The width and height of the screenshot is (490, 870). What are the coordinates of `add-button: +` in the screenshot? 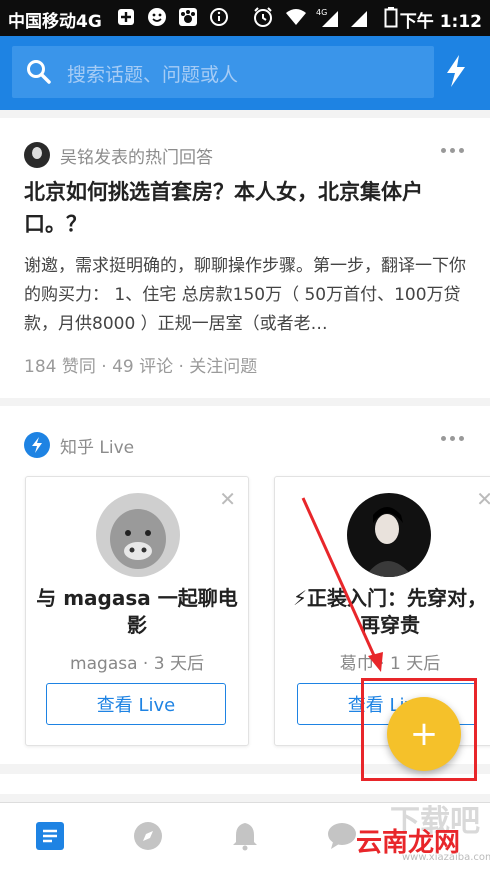 It's located at (424, 734).